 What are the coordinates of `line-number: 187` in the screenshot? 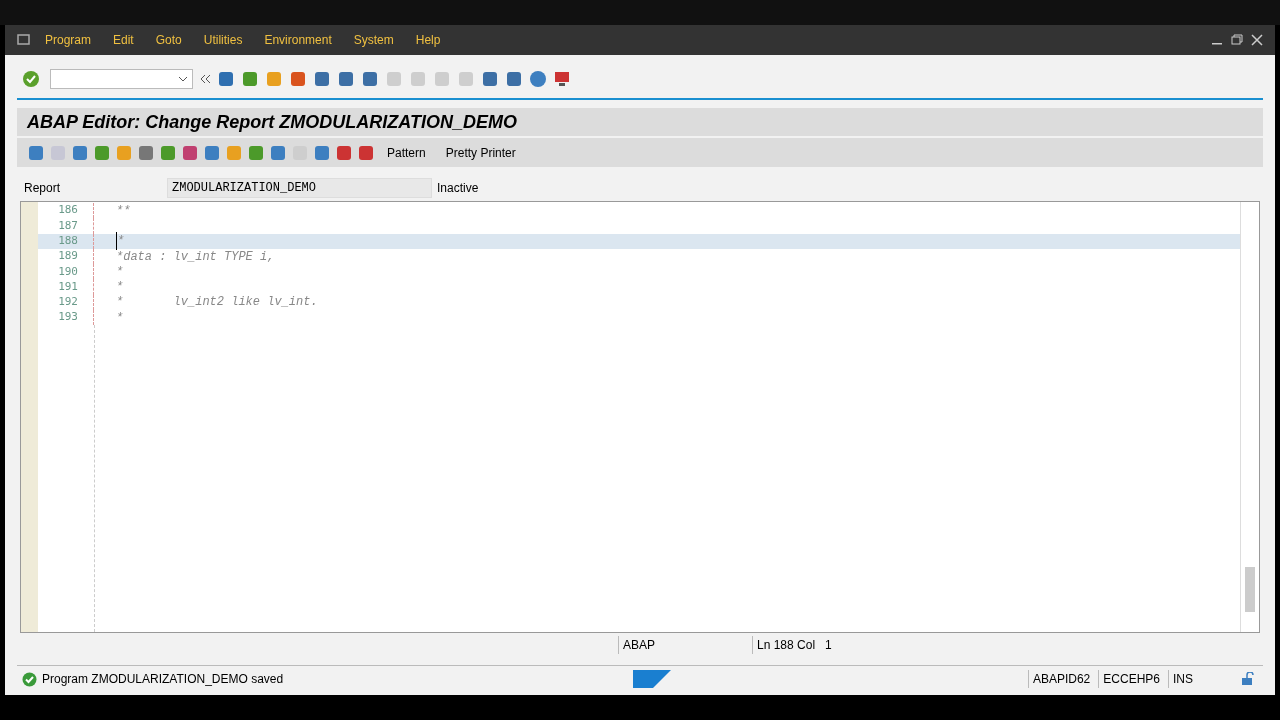 It's located at (67, 225).